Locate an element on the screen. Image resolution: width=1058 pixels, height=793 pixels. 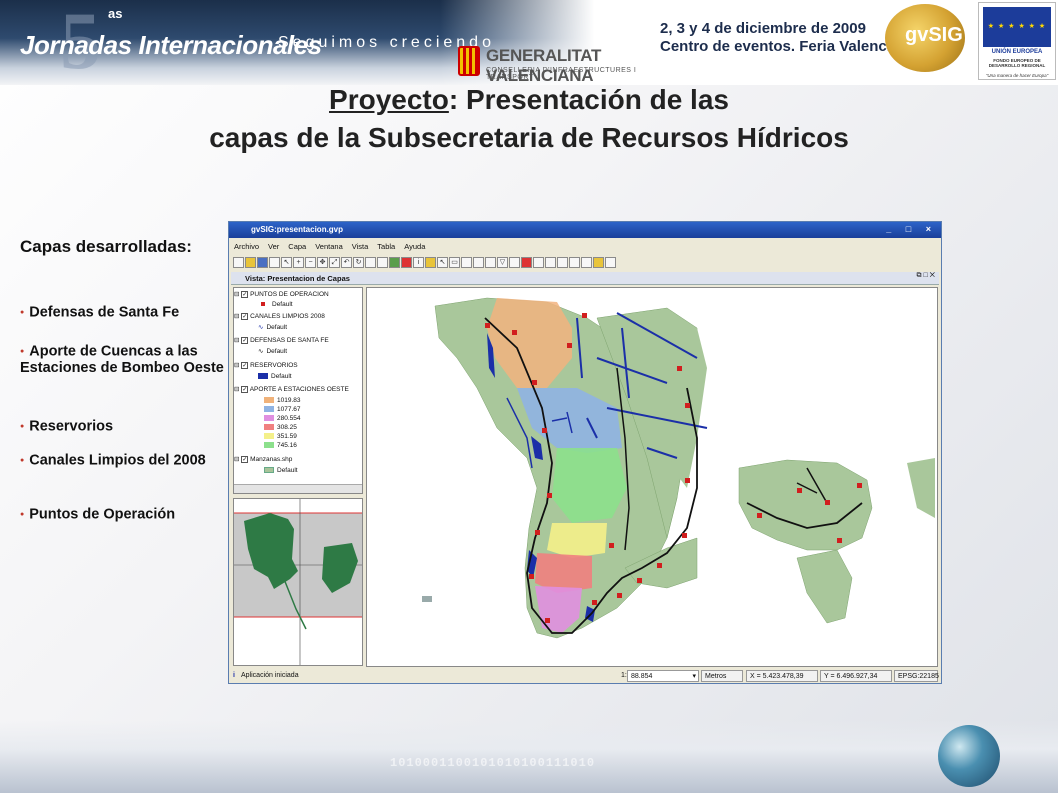
layer-list-item: ● Puntos de Operación is located at coordinates (122, 514).